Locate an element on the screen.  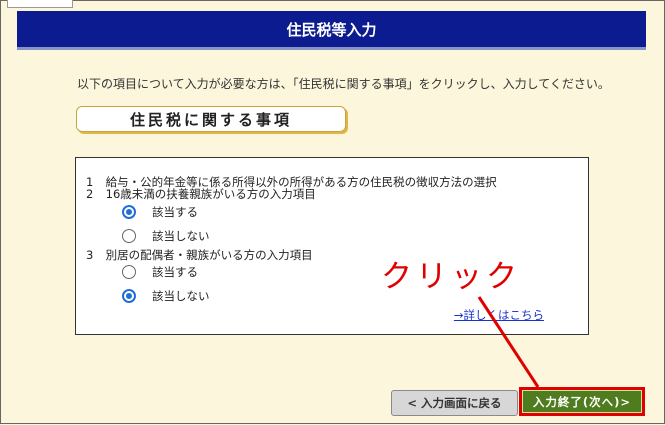
next-button-highlight: 入力終了(次へ)> is located at coordinates (582, 401).